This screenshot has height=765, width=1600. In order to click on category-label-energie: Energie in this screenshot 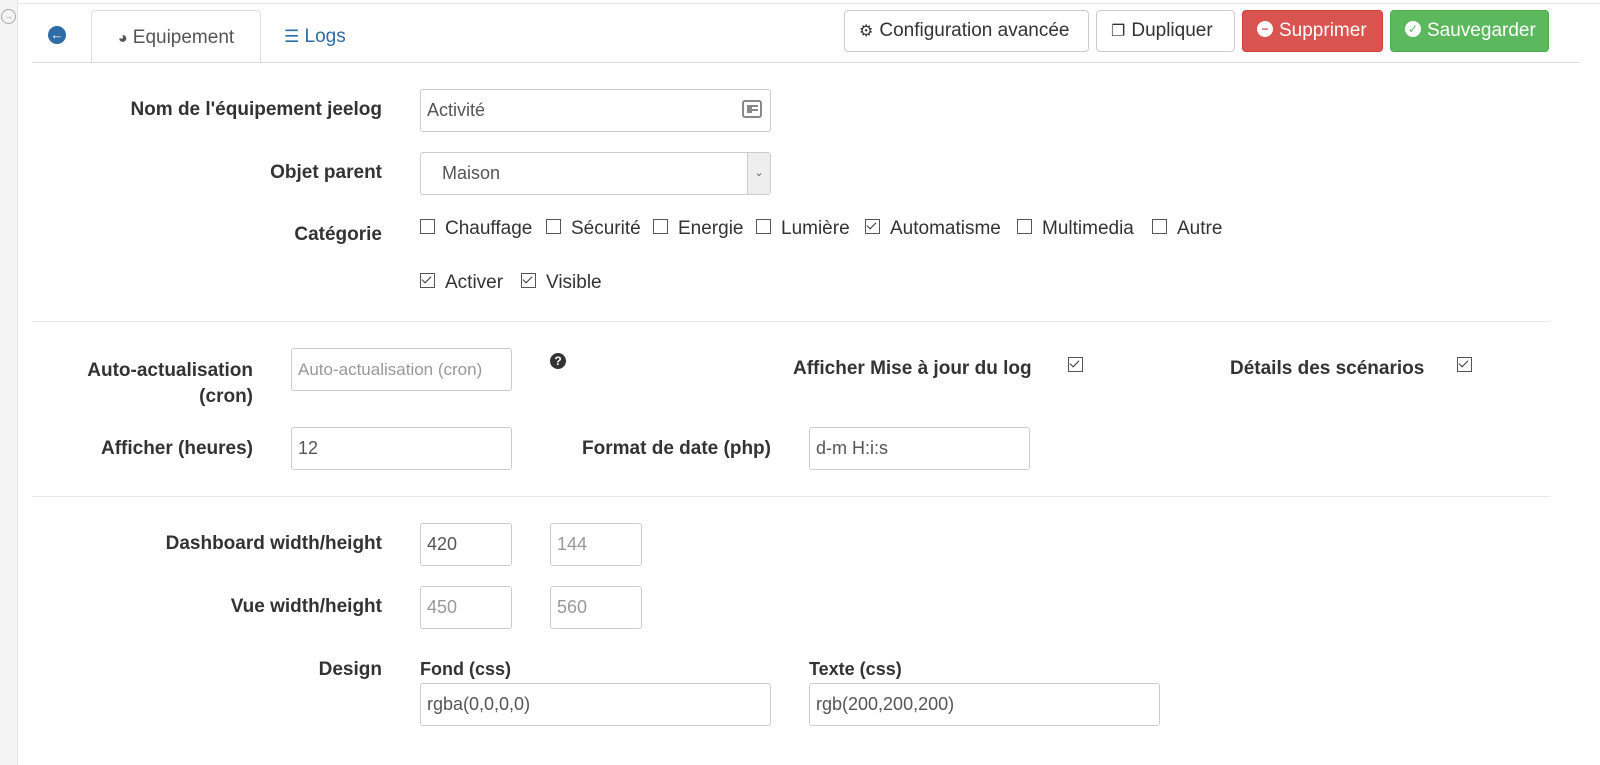, I will do `click(711, 228)`.